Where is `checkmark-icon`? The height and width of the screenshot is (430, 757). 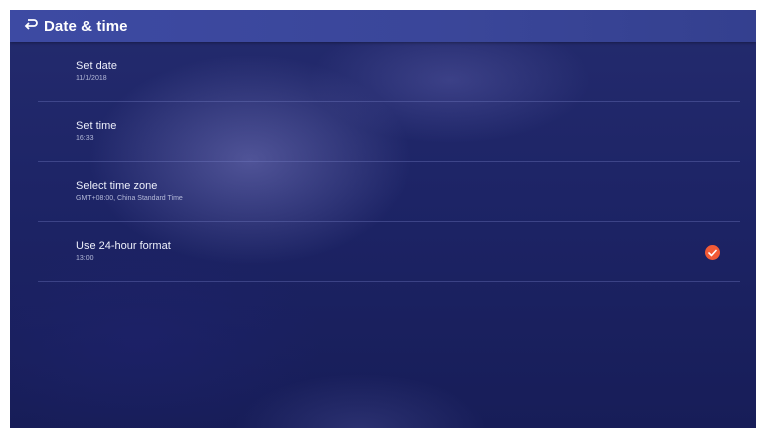 checkmark-icon is located at coordinates (712, 252).